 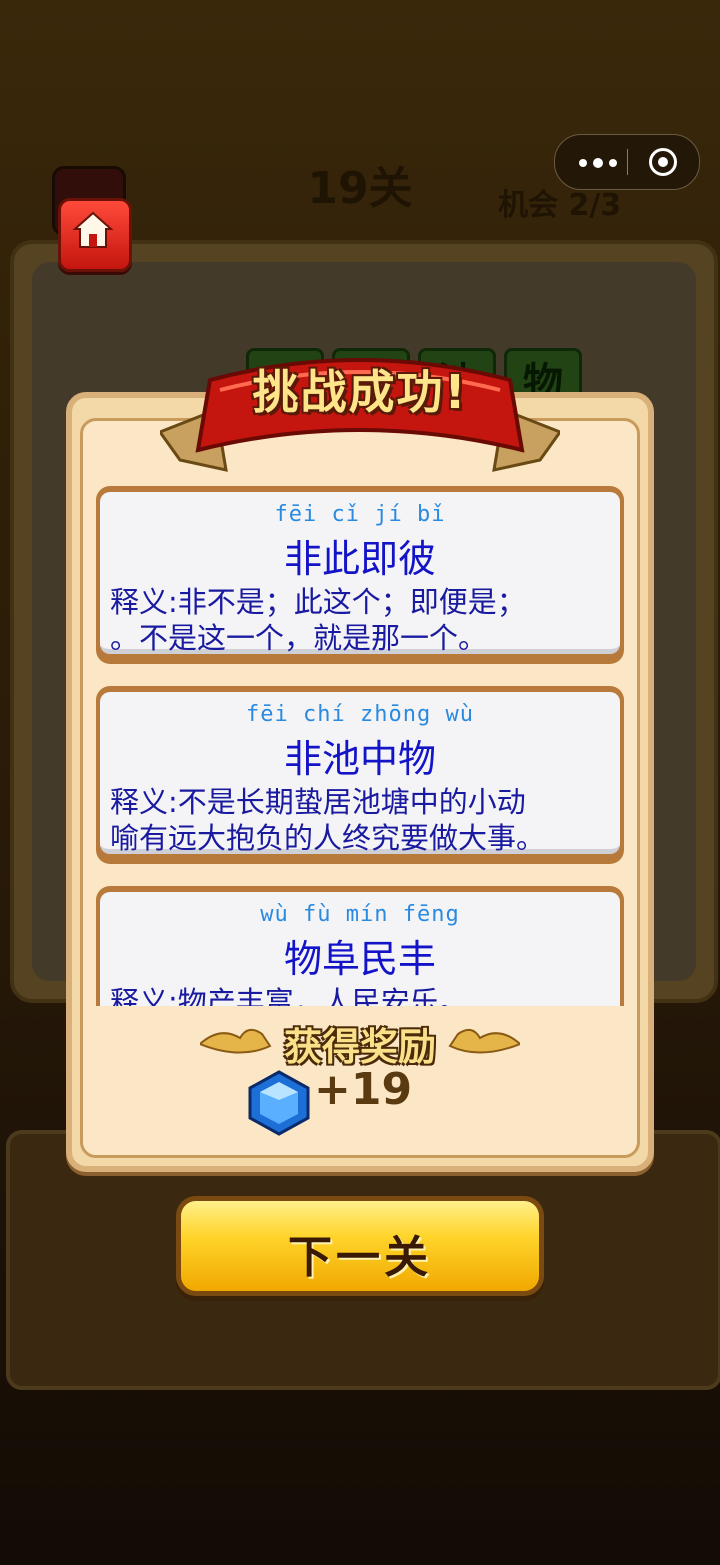 I want to click on idiom-meaning: 释义:物产丰富，人民安乐。, so click(x=289, y=995).